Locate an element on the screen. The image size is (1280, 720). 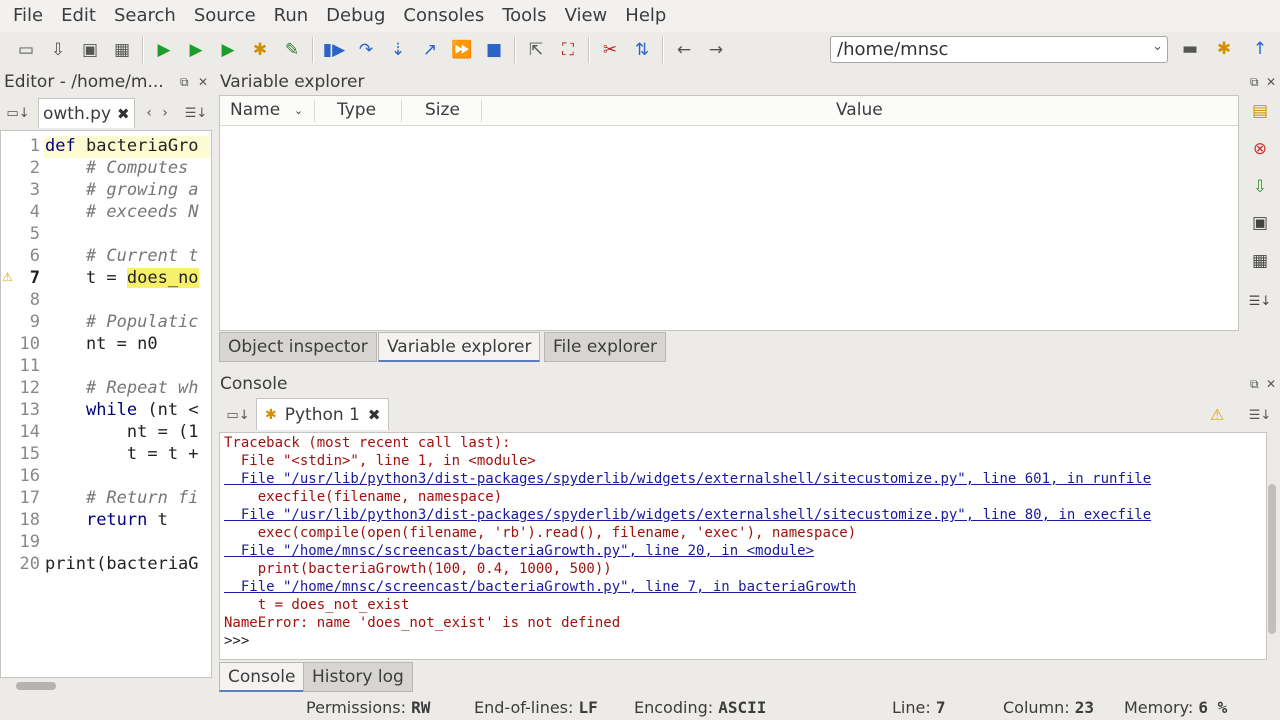
step-return-icon: ↗ is located at coordinates (430, 50).